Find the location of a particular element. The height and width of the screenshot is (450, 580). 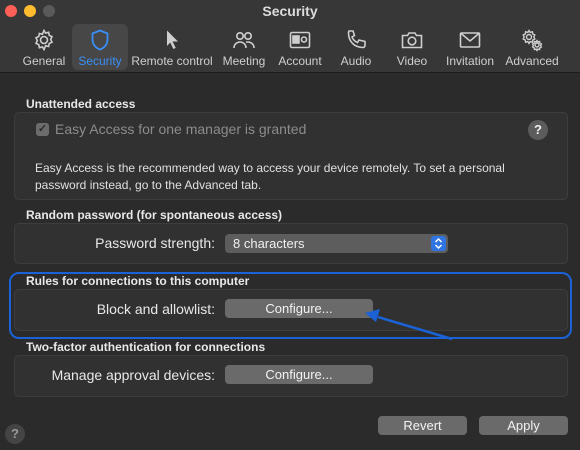

annotation-arrow-head is located at coordinates (372, 315).